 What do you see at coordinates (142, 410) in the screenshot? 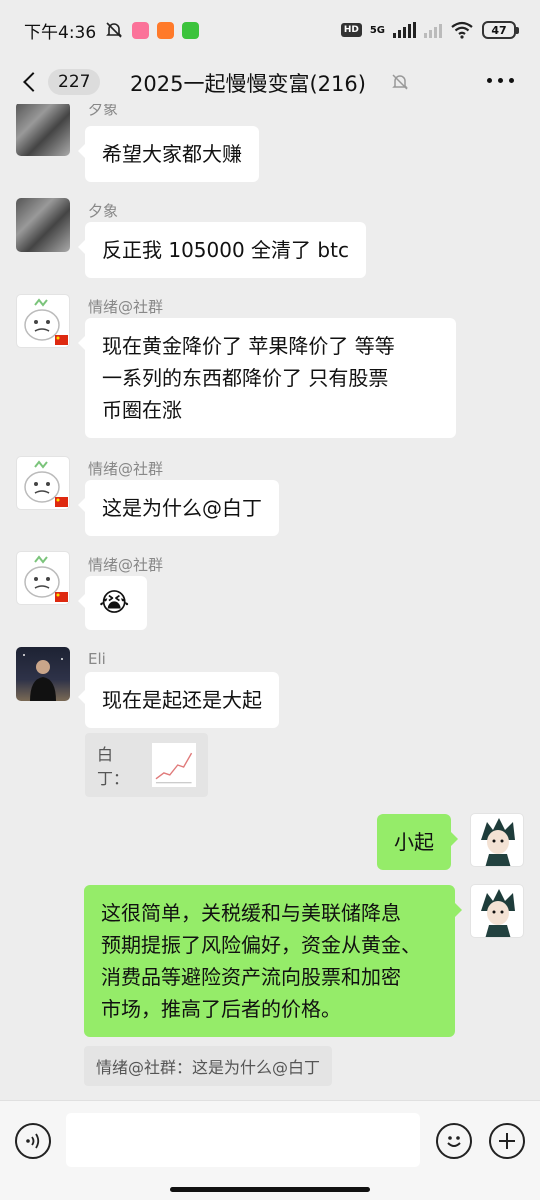
I see `message-line: 币圈在涨` at bounding box center [142, 410].